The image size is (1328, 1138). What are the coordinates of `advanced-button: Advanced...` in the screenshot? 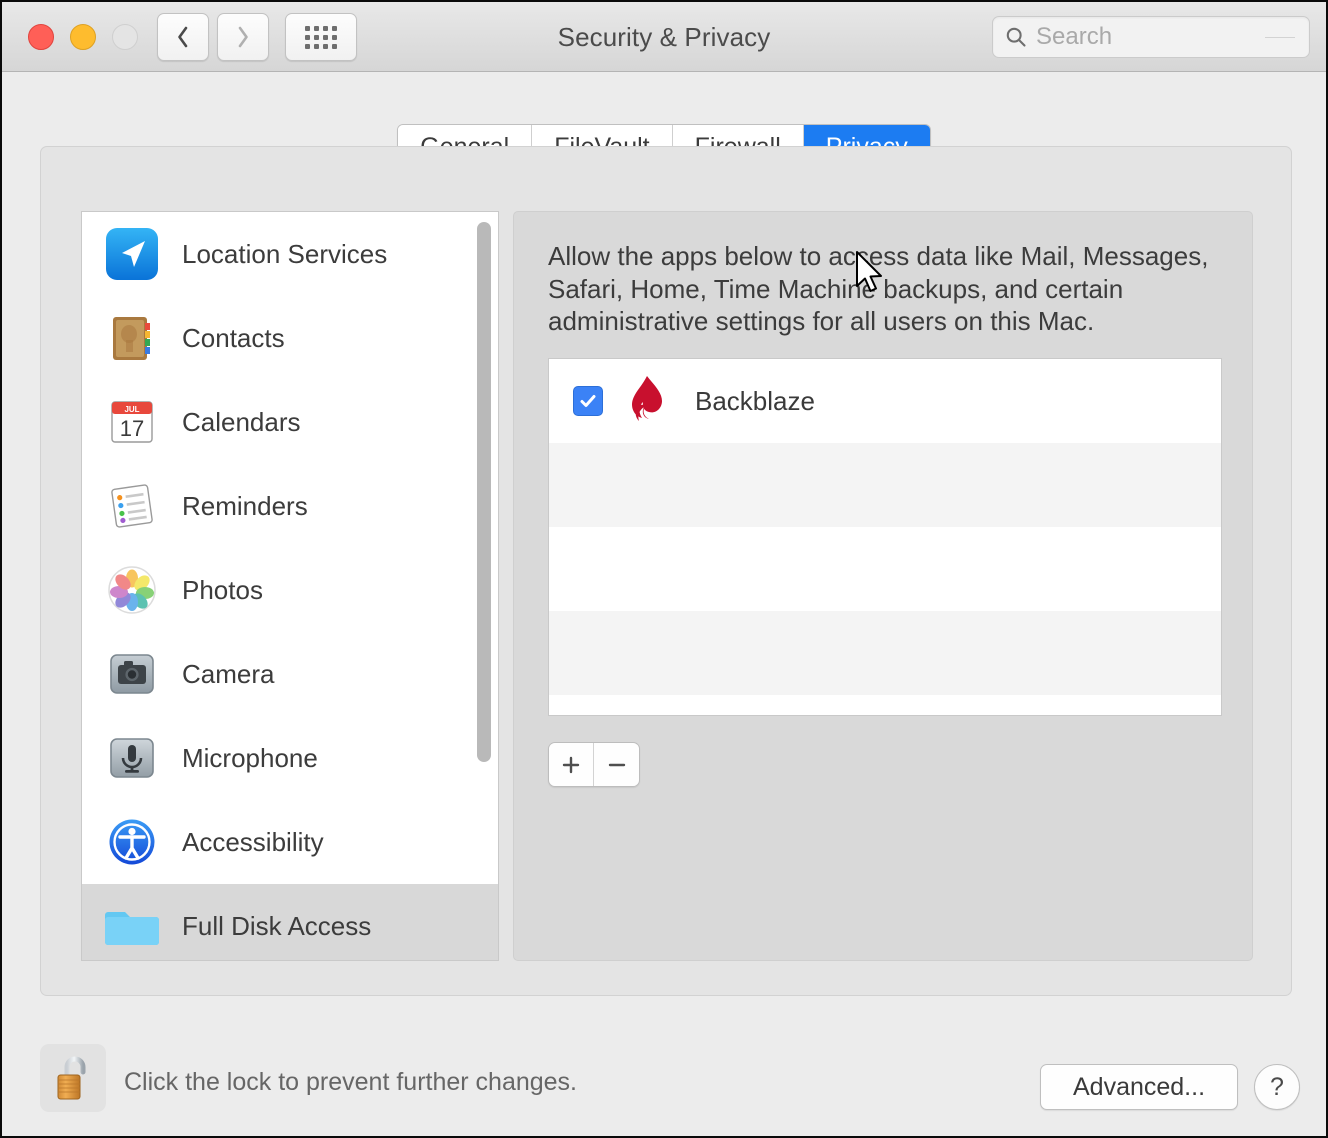 It's located at (1139, 1087).